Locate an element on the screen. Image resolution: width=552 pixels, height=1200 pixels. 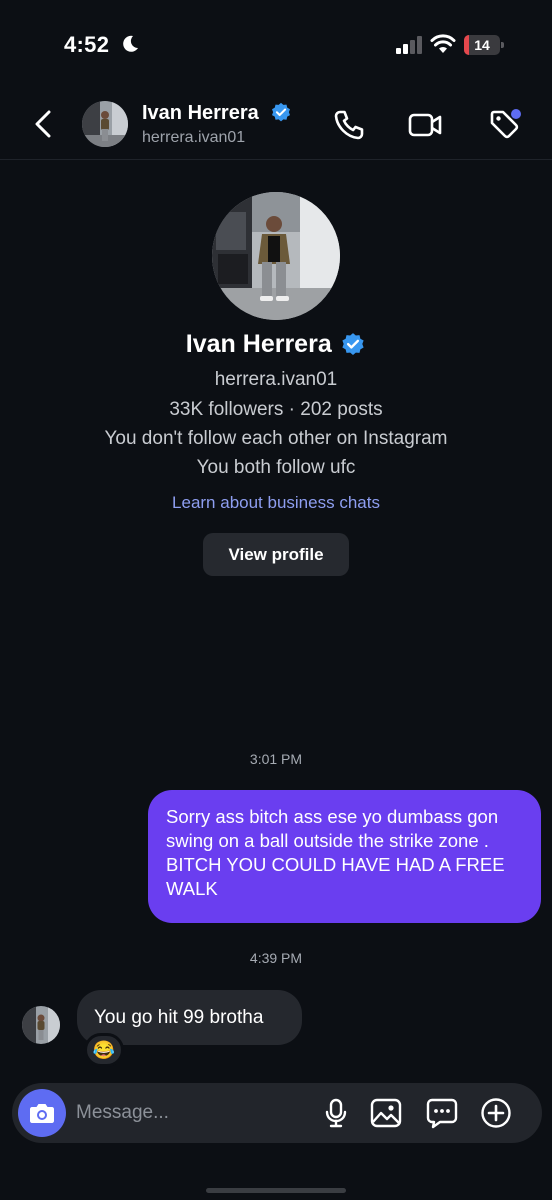
camera-icon is located at coordinates (42, 1113).